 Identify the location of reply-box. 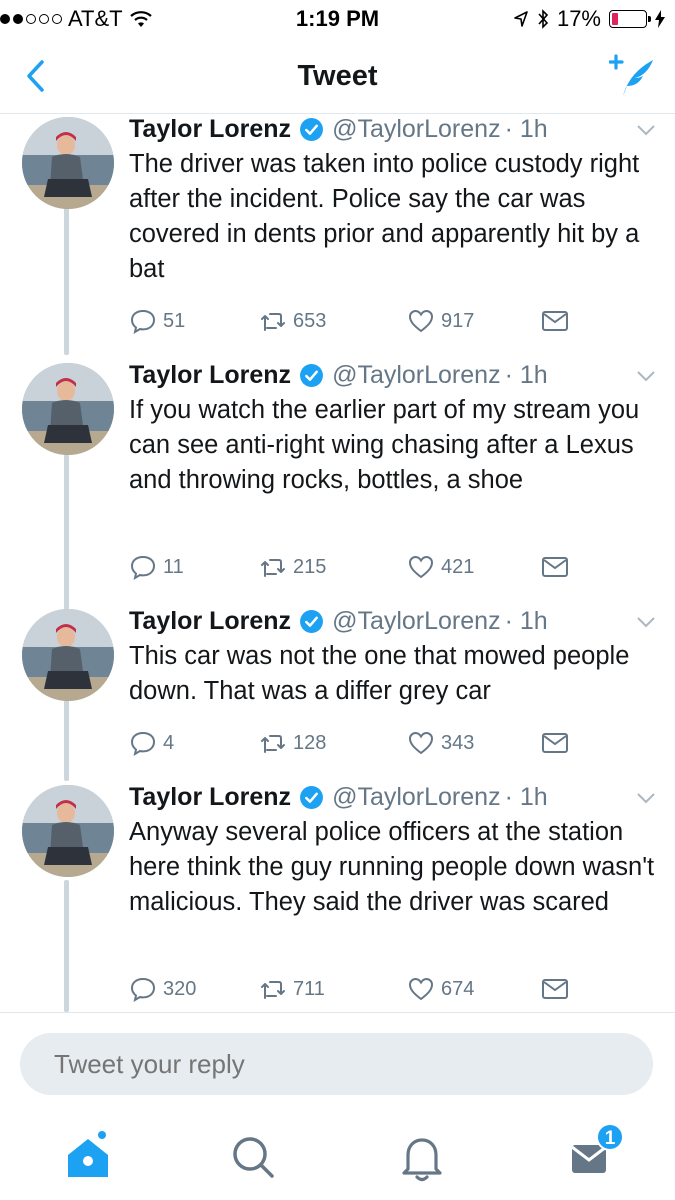
(336, 1064).